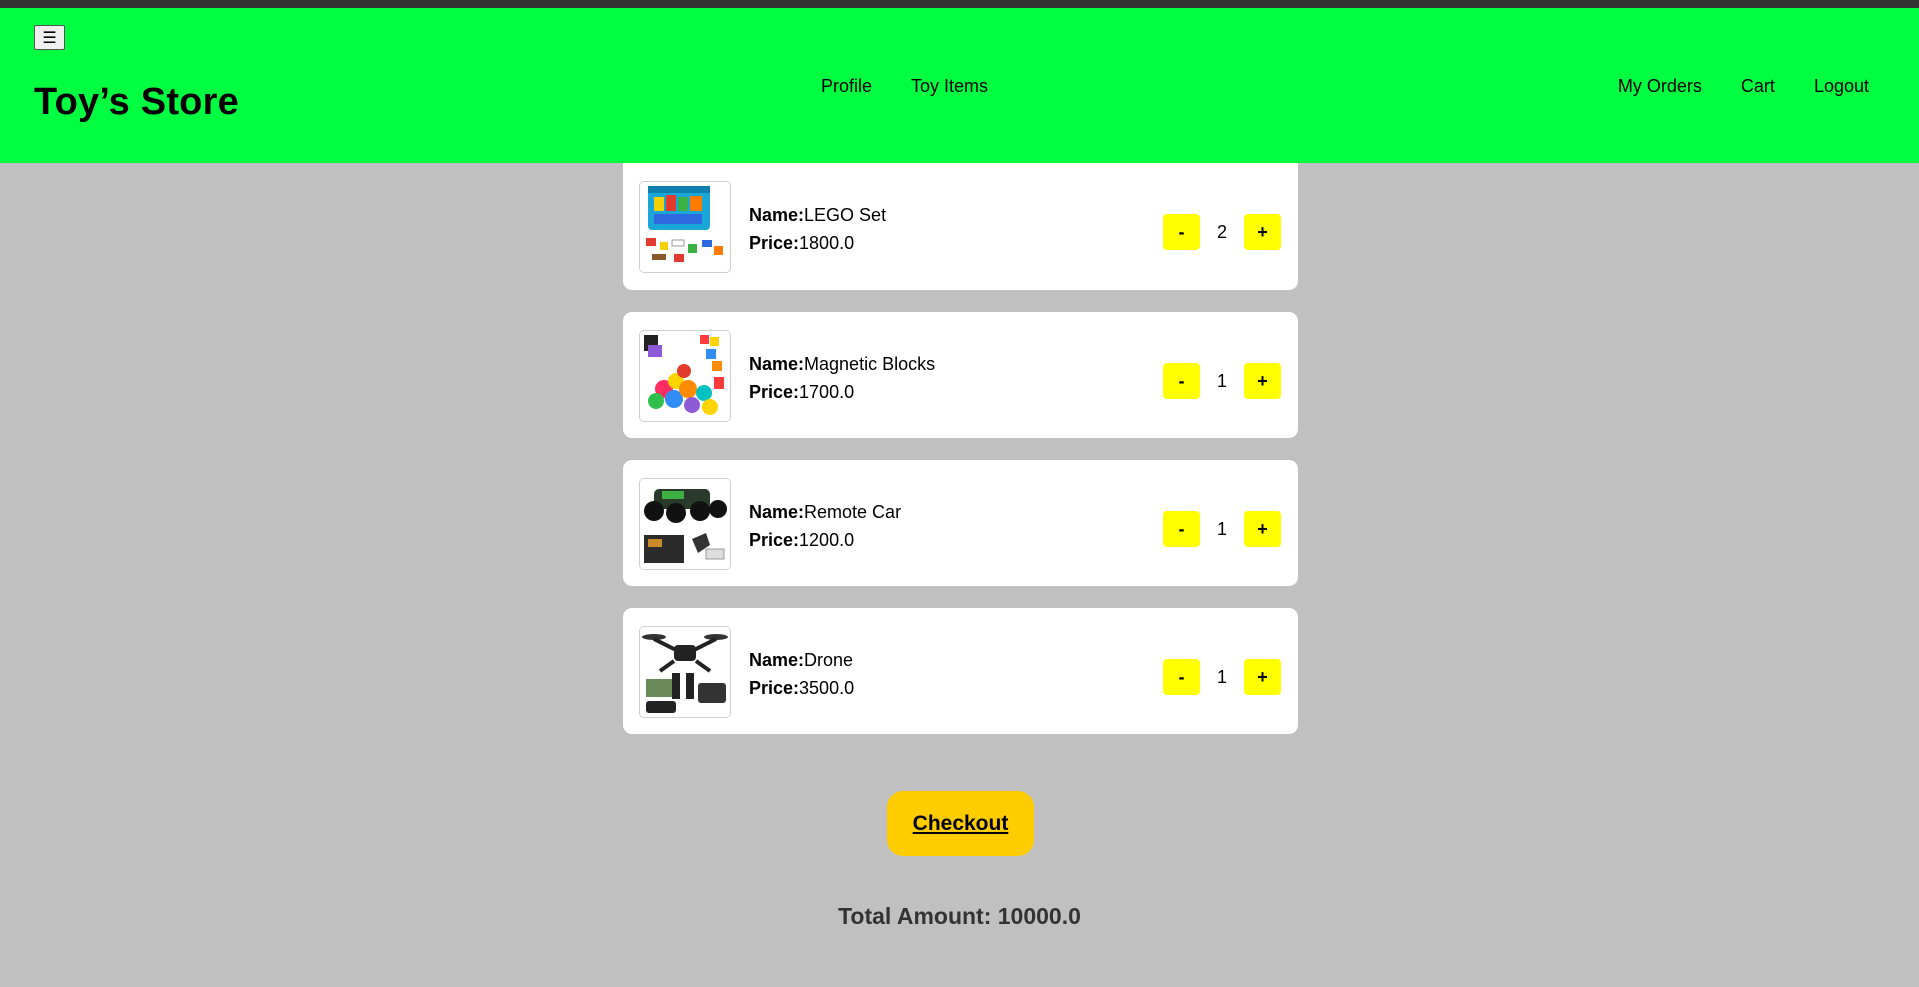 This screenshot has height=987, width=1919. Describe the element at coordinates (960, 671) in the screenshot. I see `cart-item: Name:Drone Price:3500.0 - 1 +` at that location.